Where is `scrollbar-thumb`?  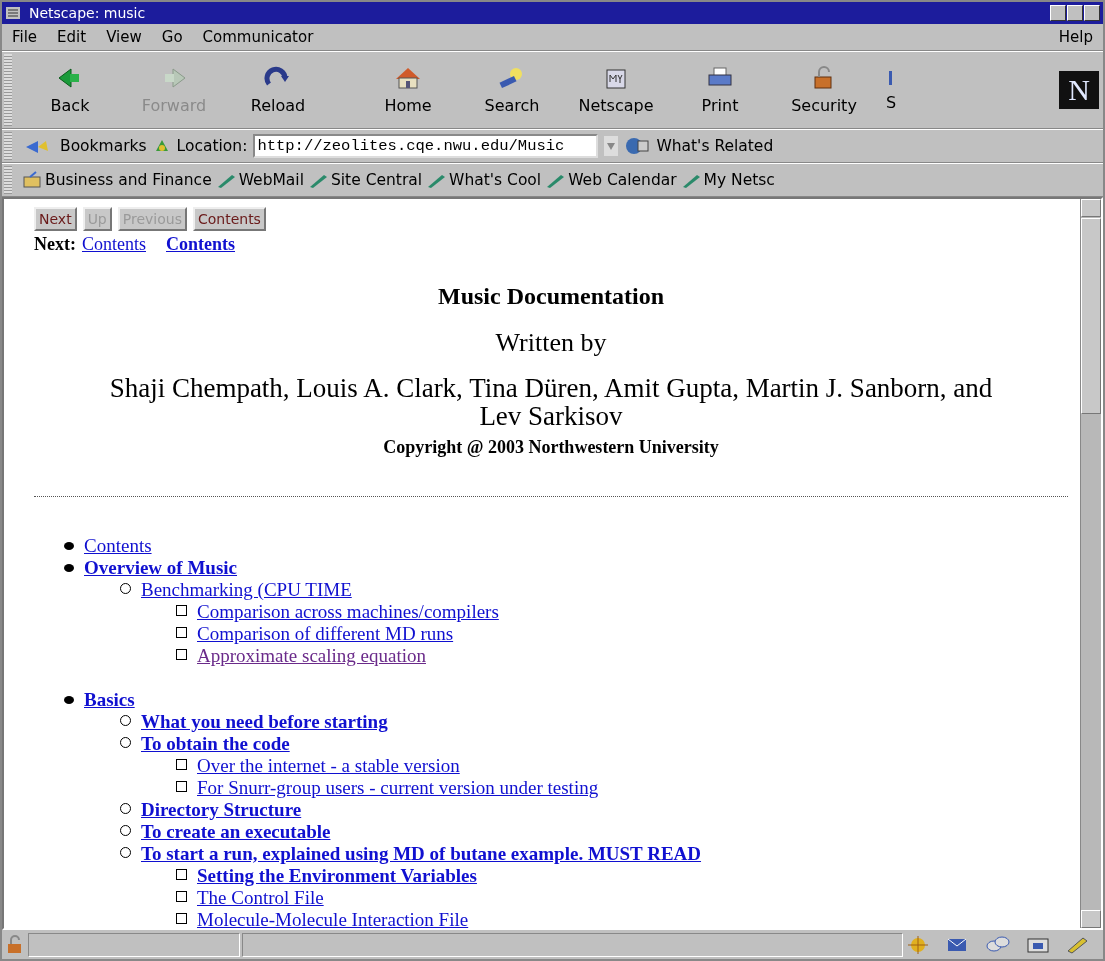 scrollbar-thumb is located at coordinates (1091, 316).